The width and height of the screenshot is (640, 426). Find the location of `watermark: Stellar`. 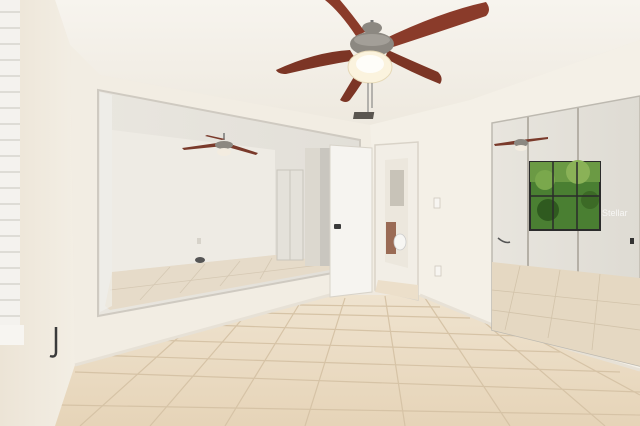

watermark: Stellar is located at coordinates (615, 213).